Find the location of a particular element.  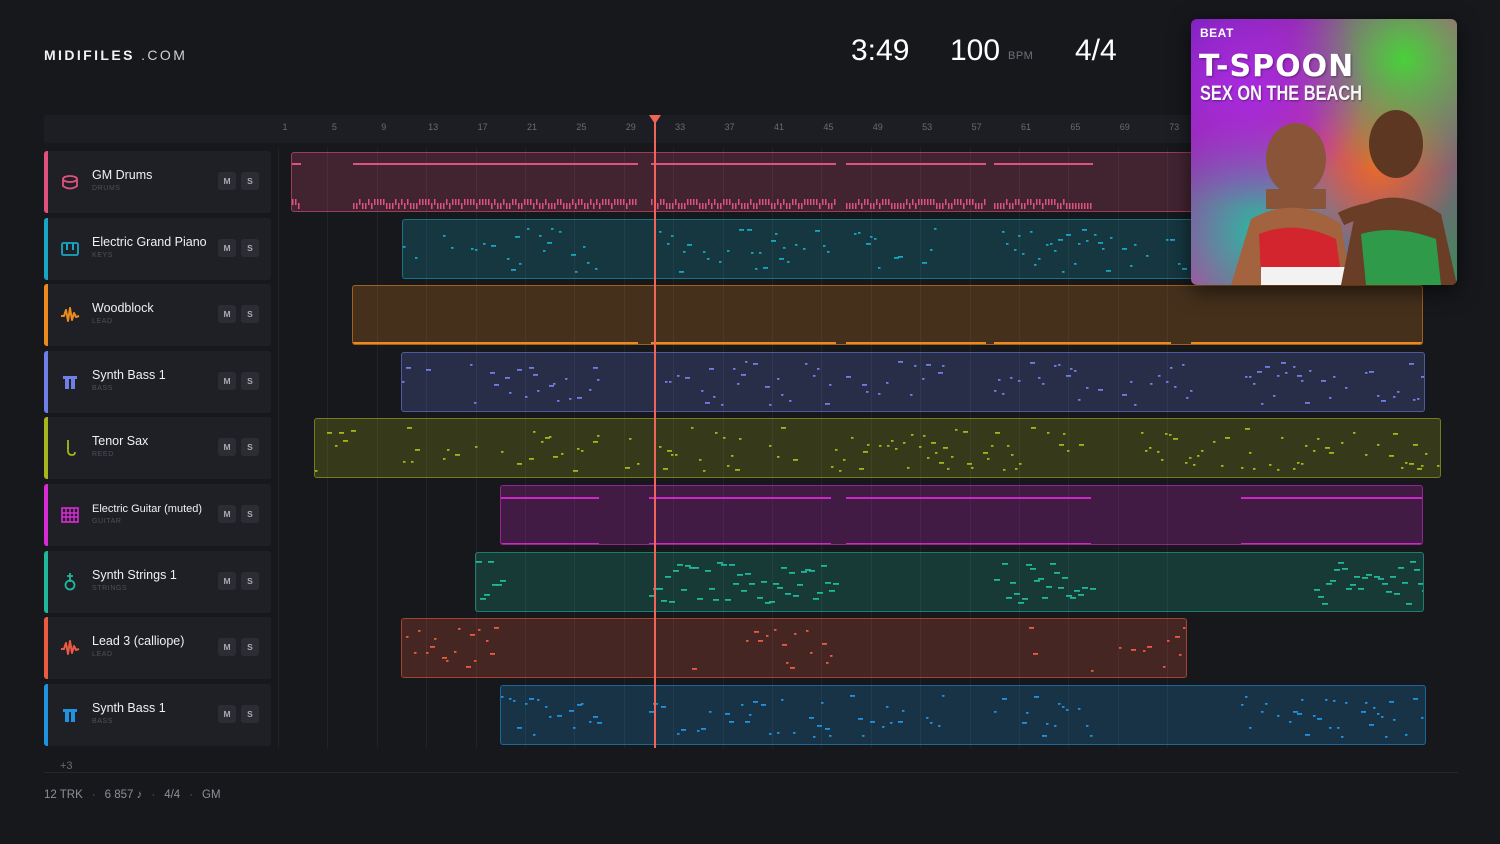

track-header: Electric Guitar (muted) GUITAR M S is located at coordinates (157, 515).